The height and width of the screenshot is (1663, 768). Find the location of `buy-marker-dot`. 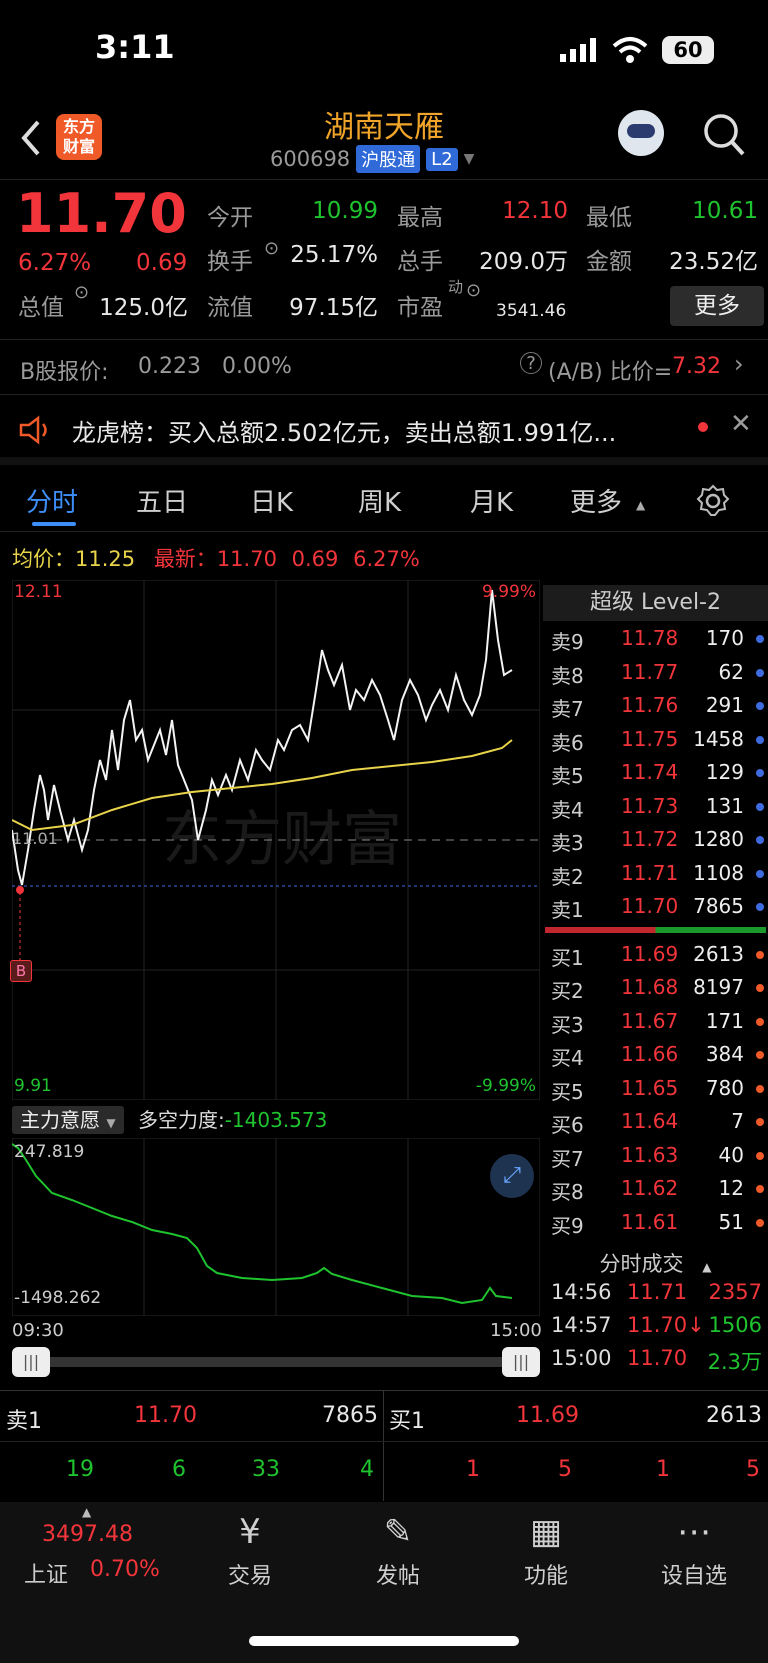

buy-marker-dot is located at coordinates (20, 890).